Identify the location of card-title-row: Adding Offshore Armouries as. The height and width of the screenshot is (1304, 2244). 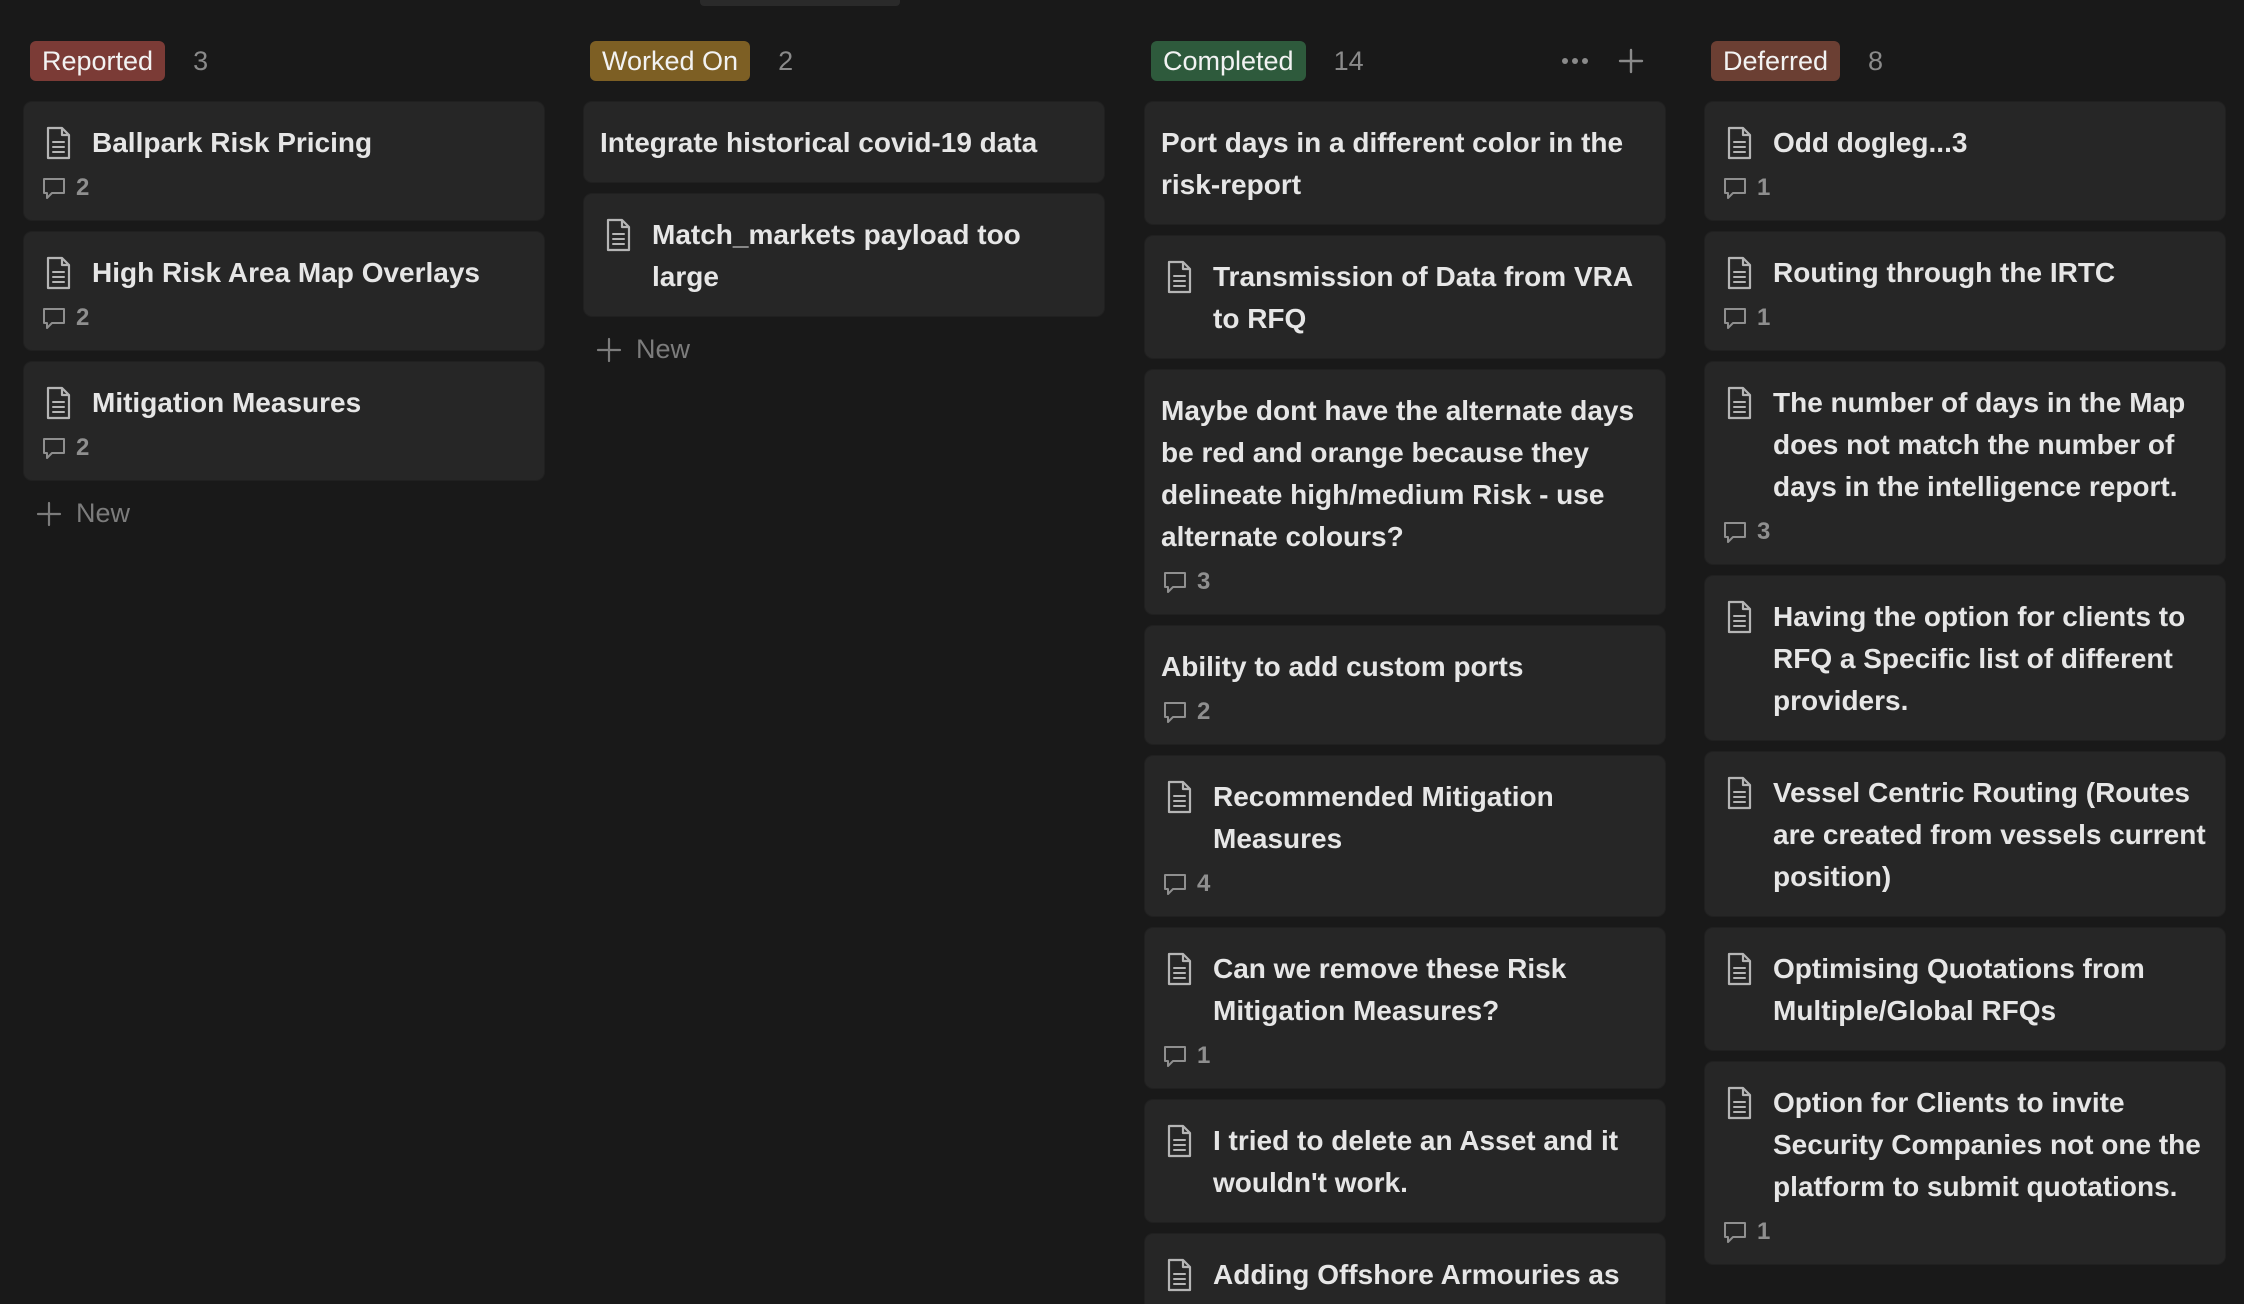
(1405, 1275).